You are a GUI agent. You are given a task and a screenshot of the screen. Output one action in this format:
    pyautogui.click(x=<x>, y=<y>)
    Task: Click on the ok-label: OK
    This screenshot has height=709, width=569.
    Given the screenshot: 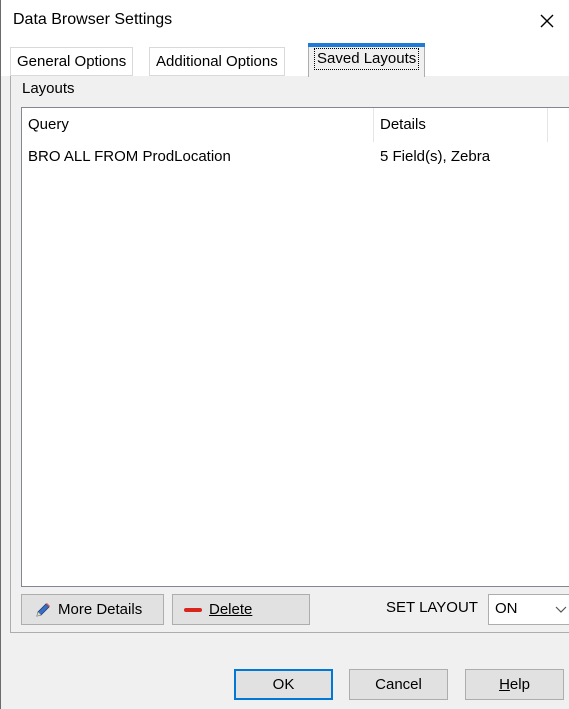 What is the action you would take?
    pyautogui.click(x=283, y=684)
    